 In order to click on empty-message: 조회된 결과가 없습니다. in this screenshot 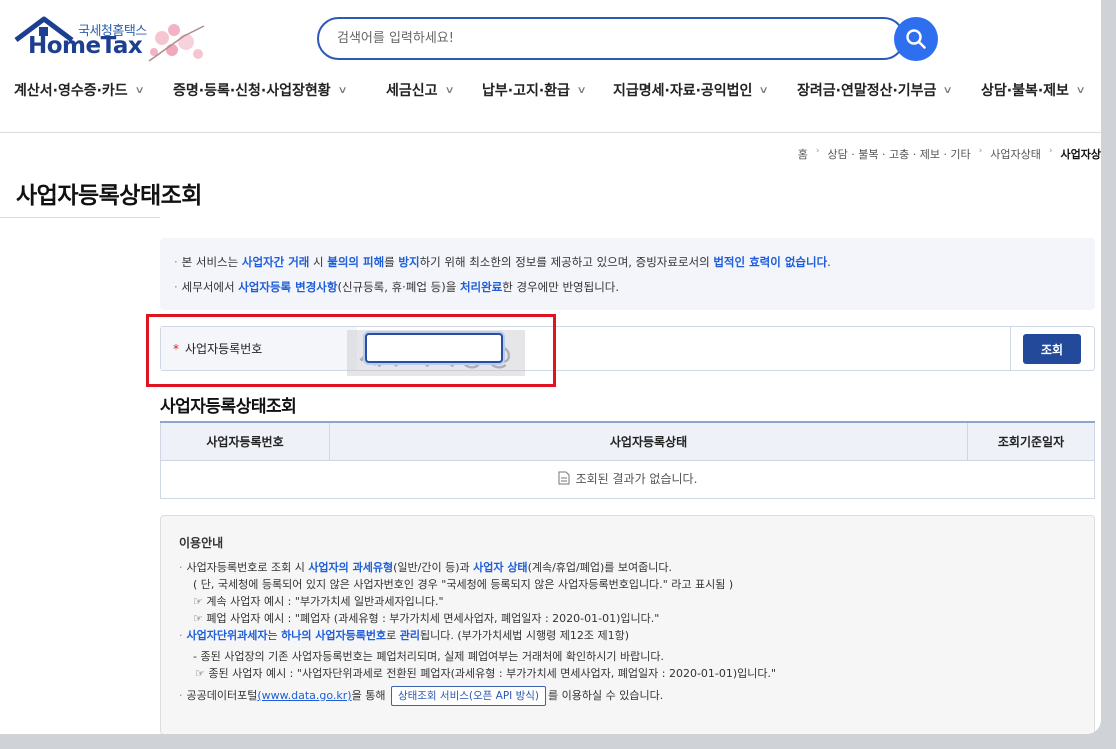, I will do `click(636, 478)`.